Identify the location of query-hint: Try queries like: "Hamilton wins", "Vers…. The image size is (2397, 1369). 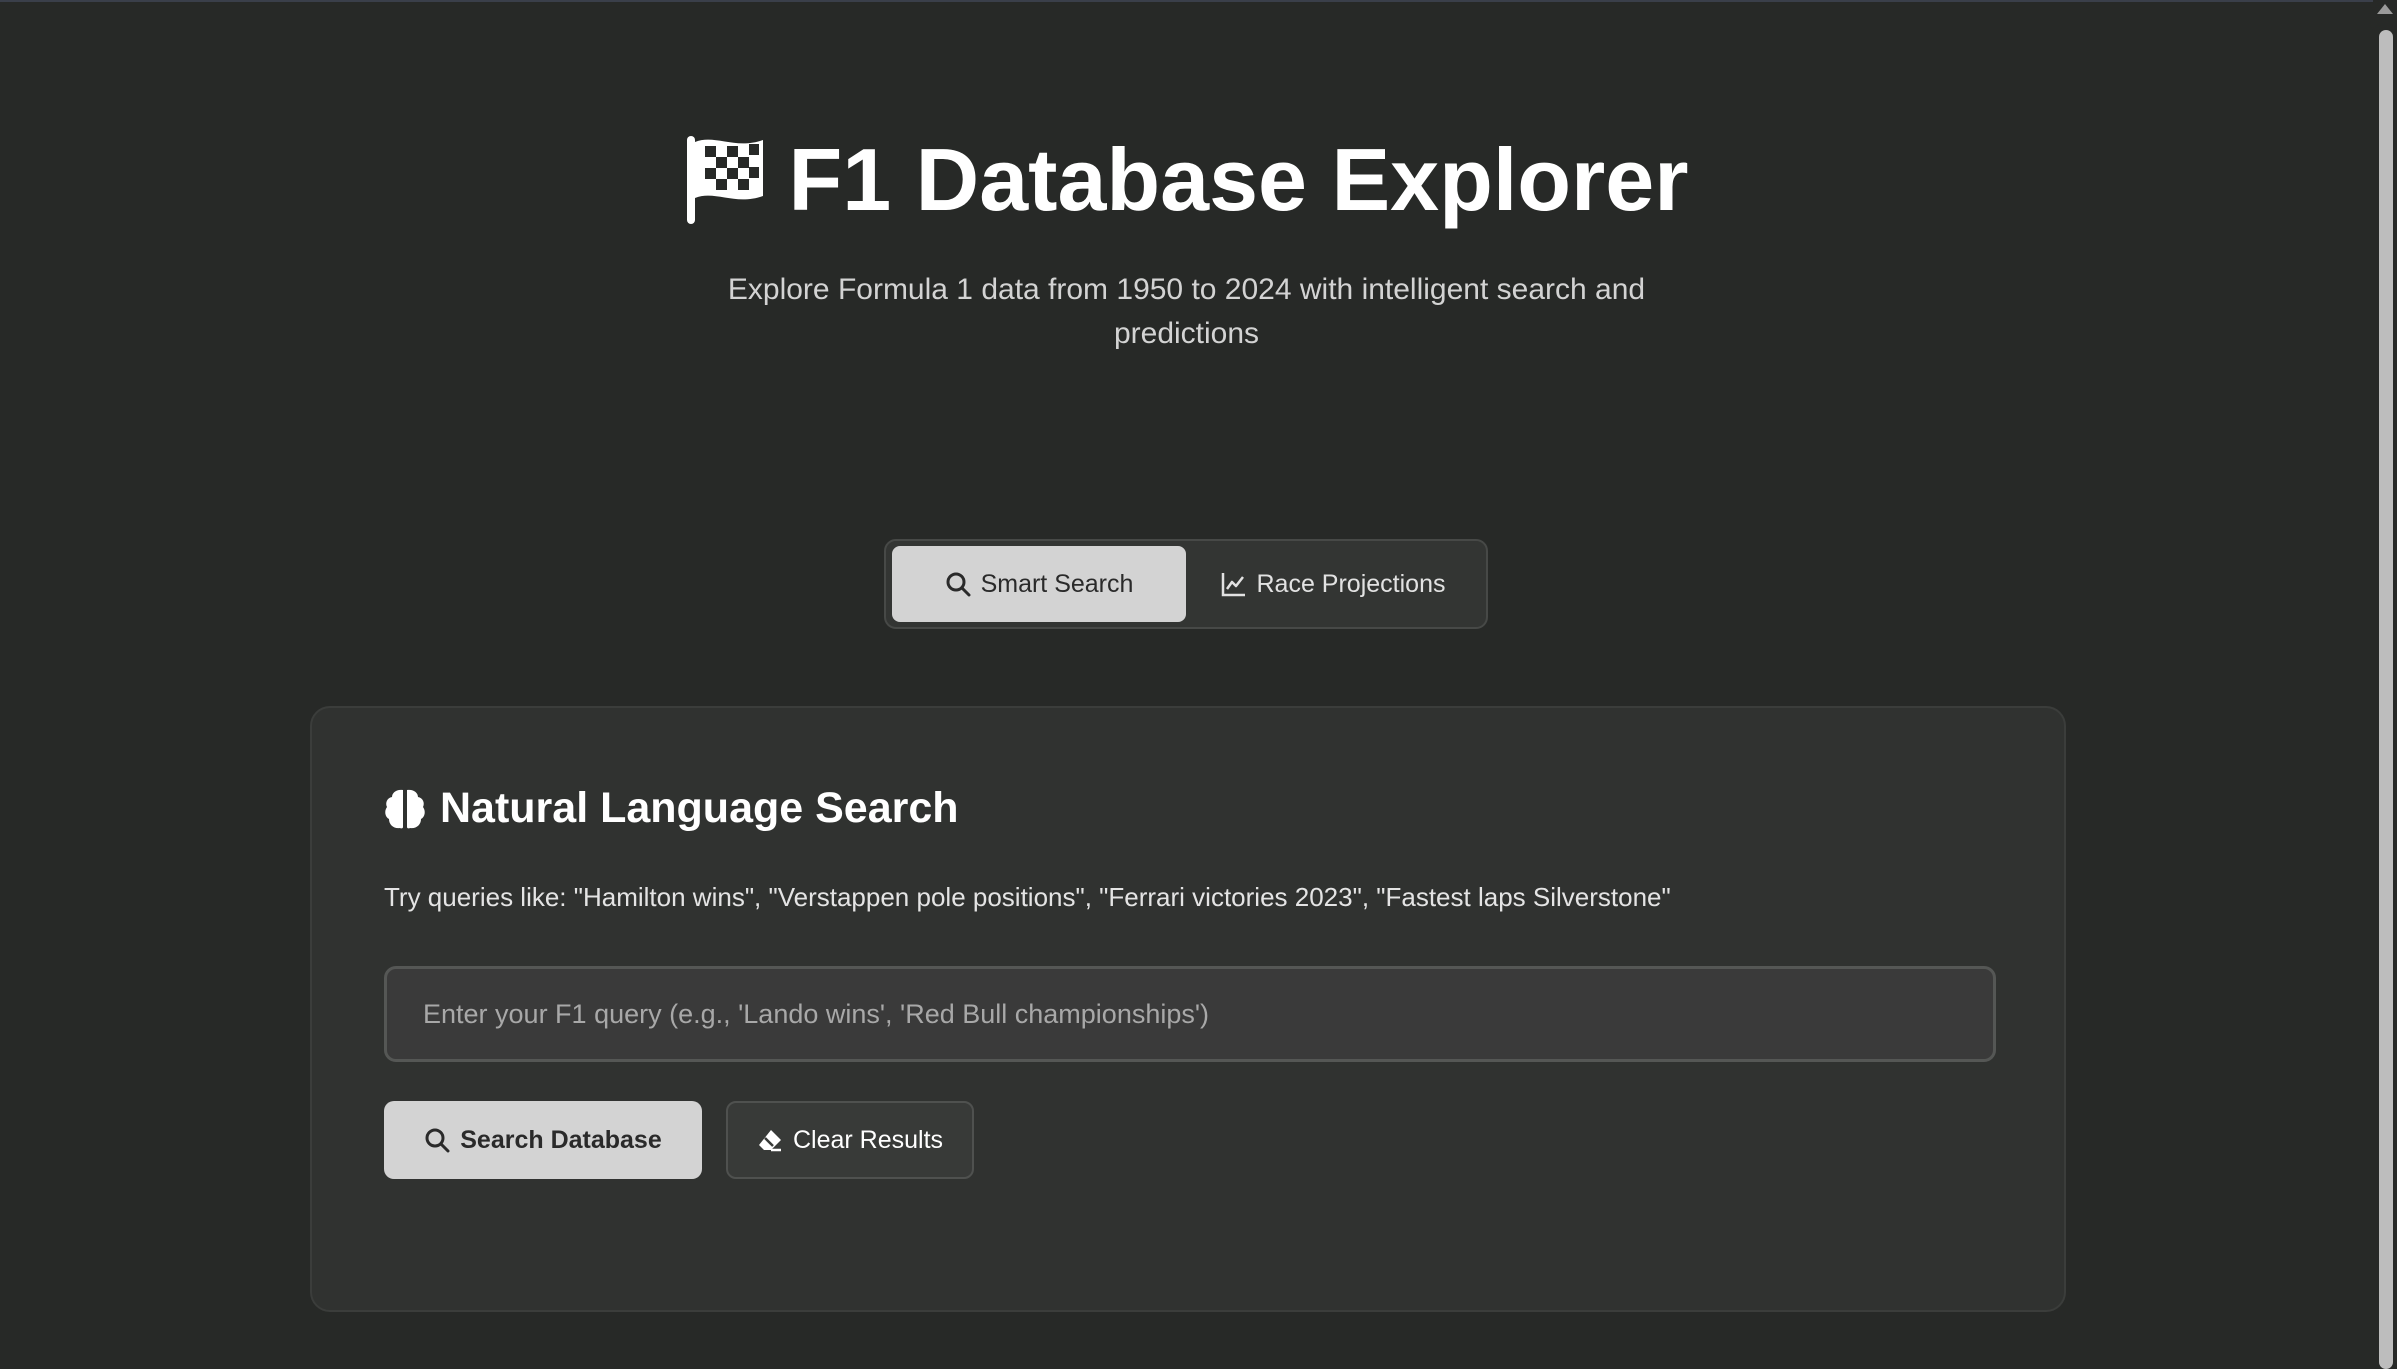
(1027, 897).